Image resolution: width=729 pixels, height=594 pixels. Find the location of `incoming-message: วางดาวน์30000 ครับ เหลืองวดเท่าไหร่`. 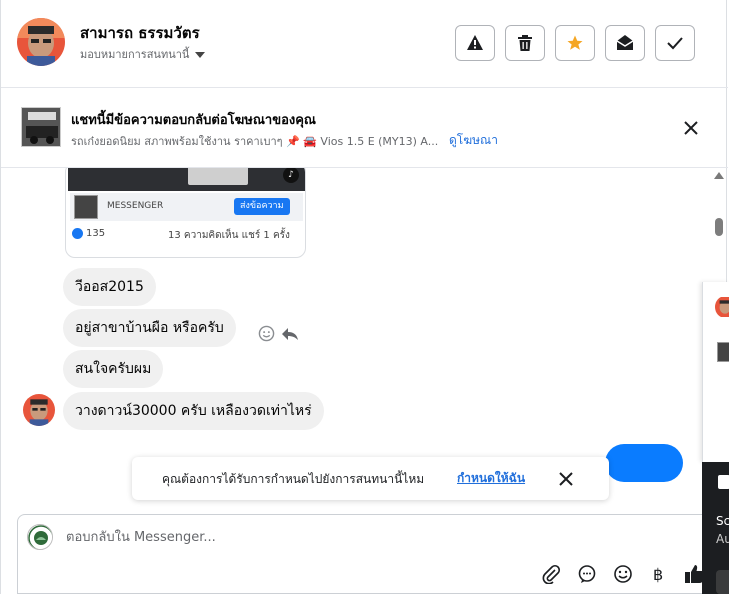

incoming-message: วางดาวน์30000 ครับ เหลืองวดเท่าไหร่ is located at coordinates (193, 411).